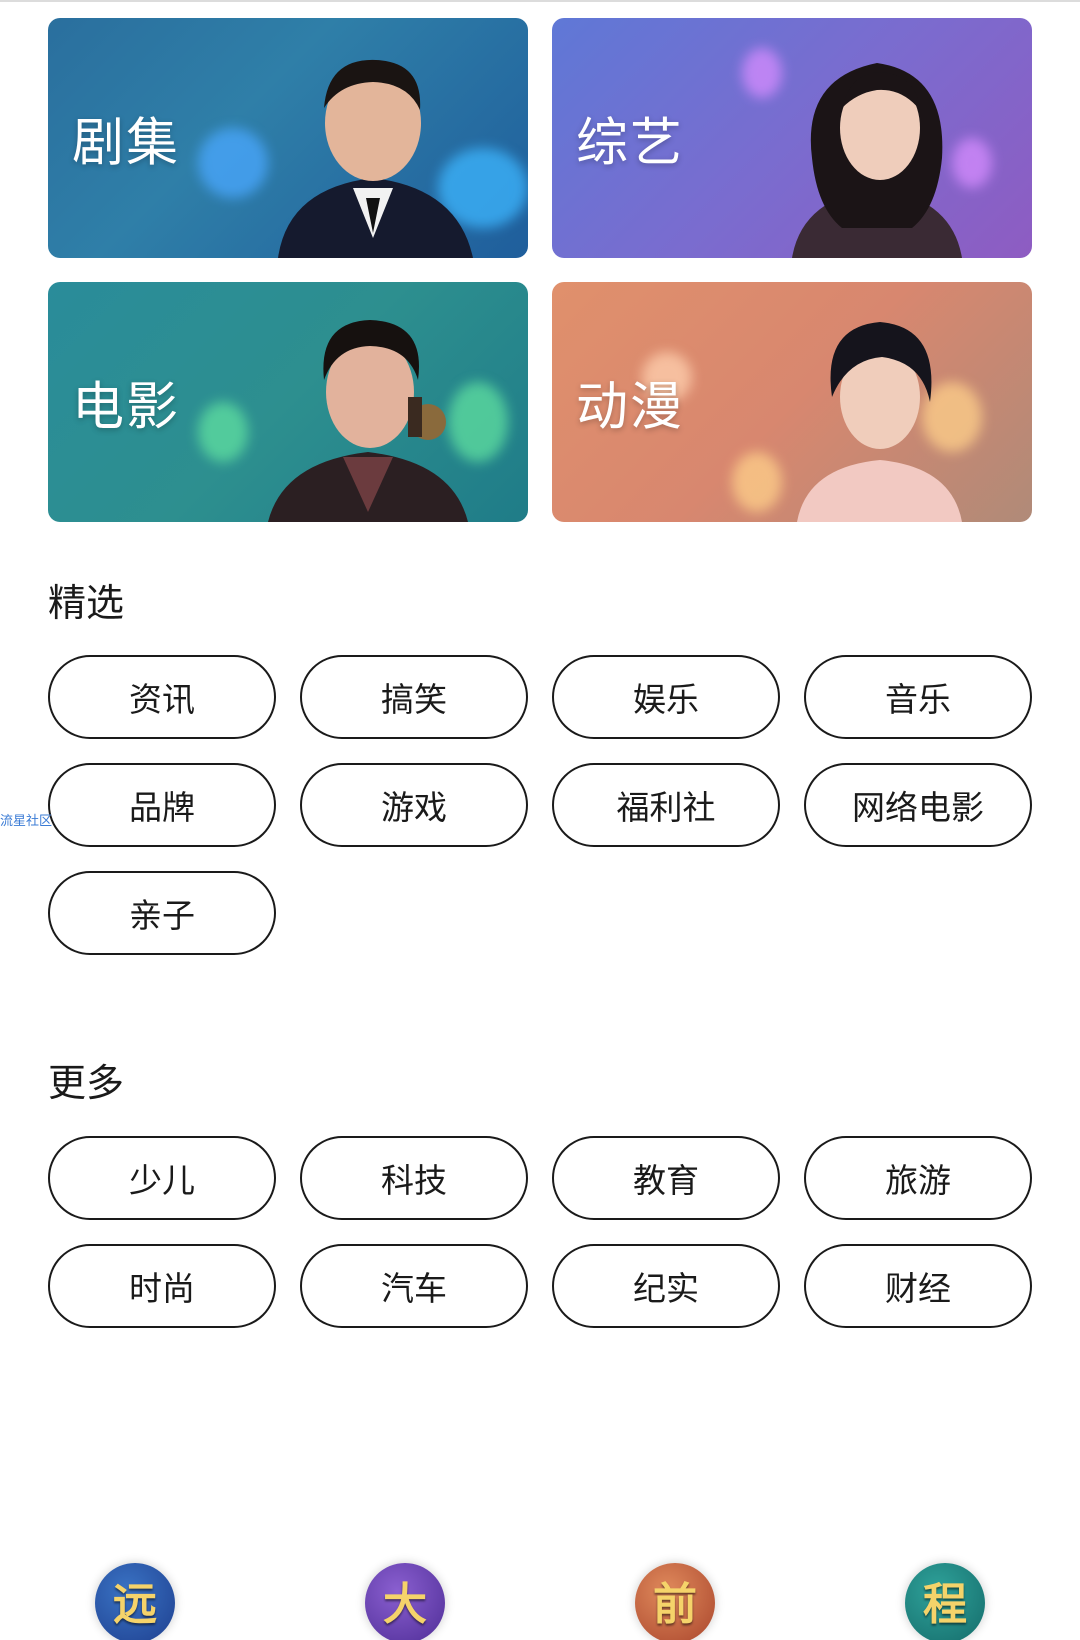  I want to click on tab-label: 大, so click(405, 1604).